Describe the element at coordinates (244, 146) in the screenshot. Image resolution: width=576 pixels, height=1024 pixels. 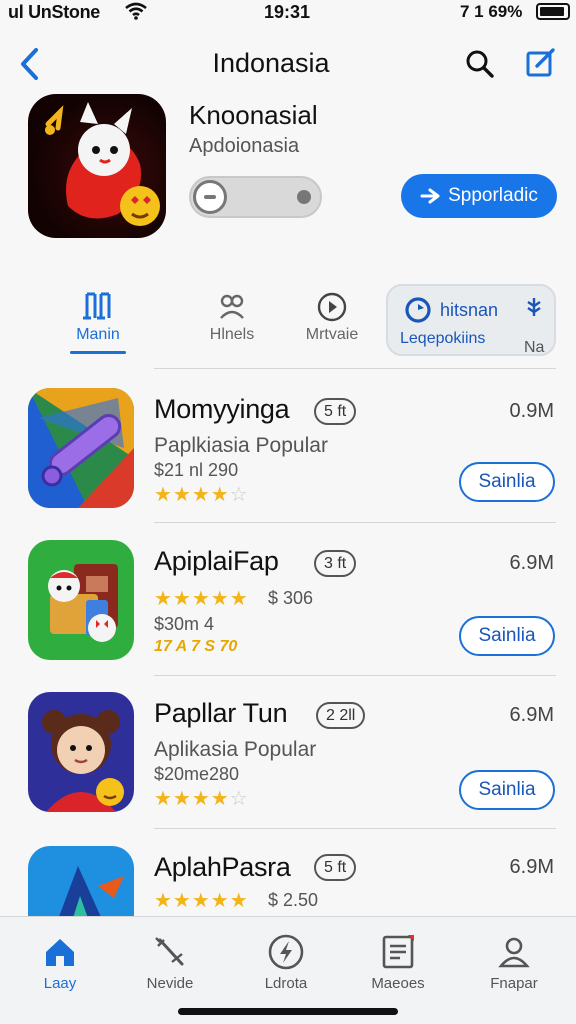
I see `featured-app-subtitle: Apdoionasia` at that location.